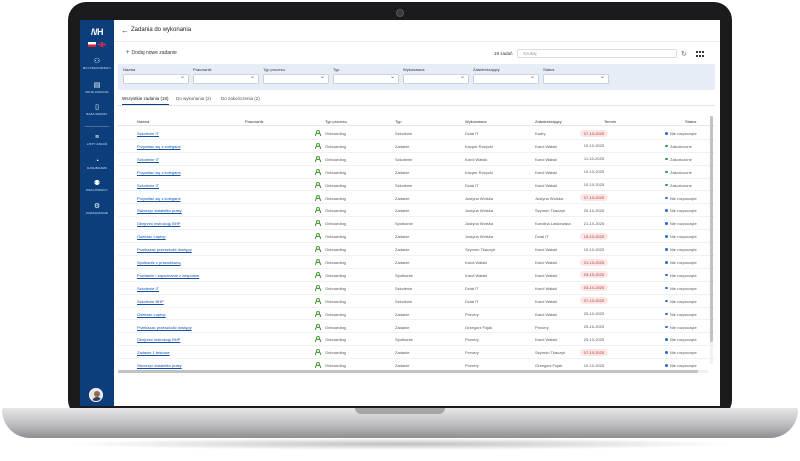 The width and height of the screenshot is (800, 461). What do you see at coordinates (97, 64) in the screenshot?
I see `sidebar-item-0: ⚇ Moi pracownicy` at bounding box center [97, 64].